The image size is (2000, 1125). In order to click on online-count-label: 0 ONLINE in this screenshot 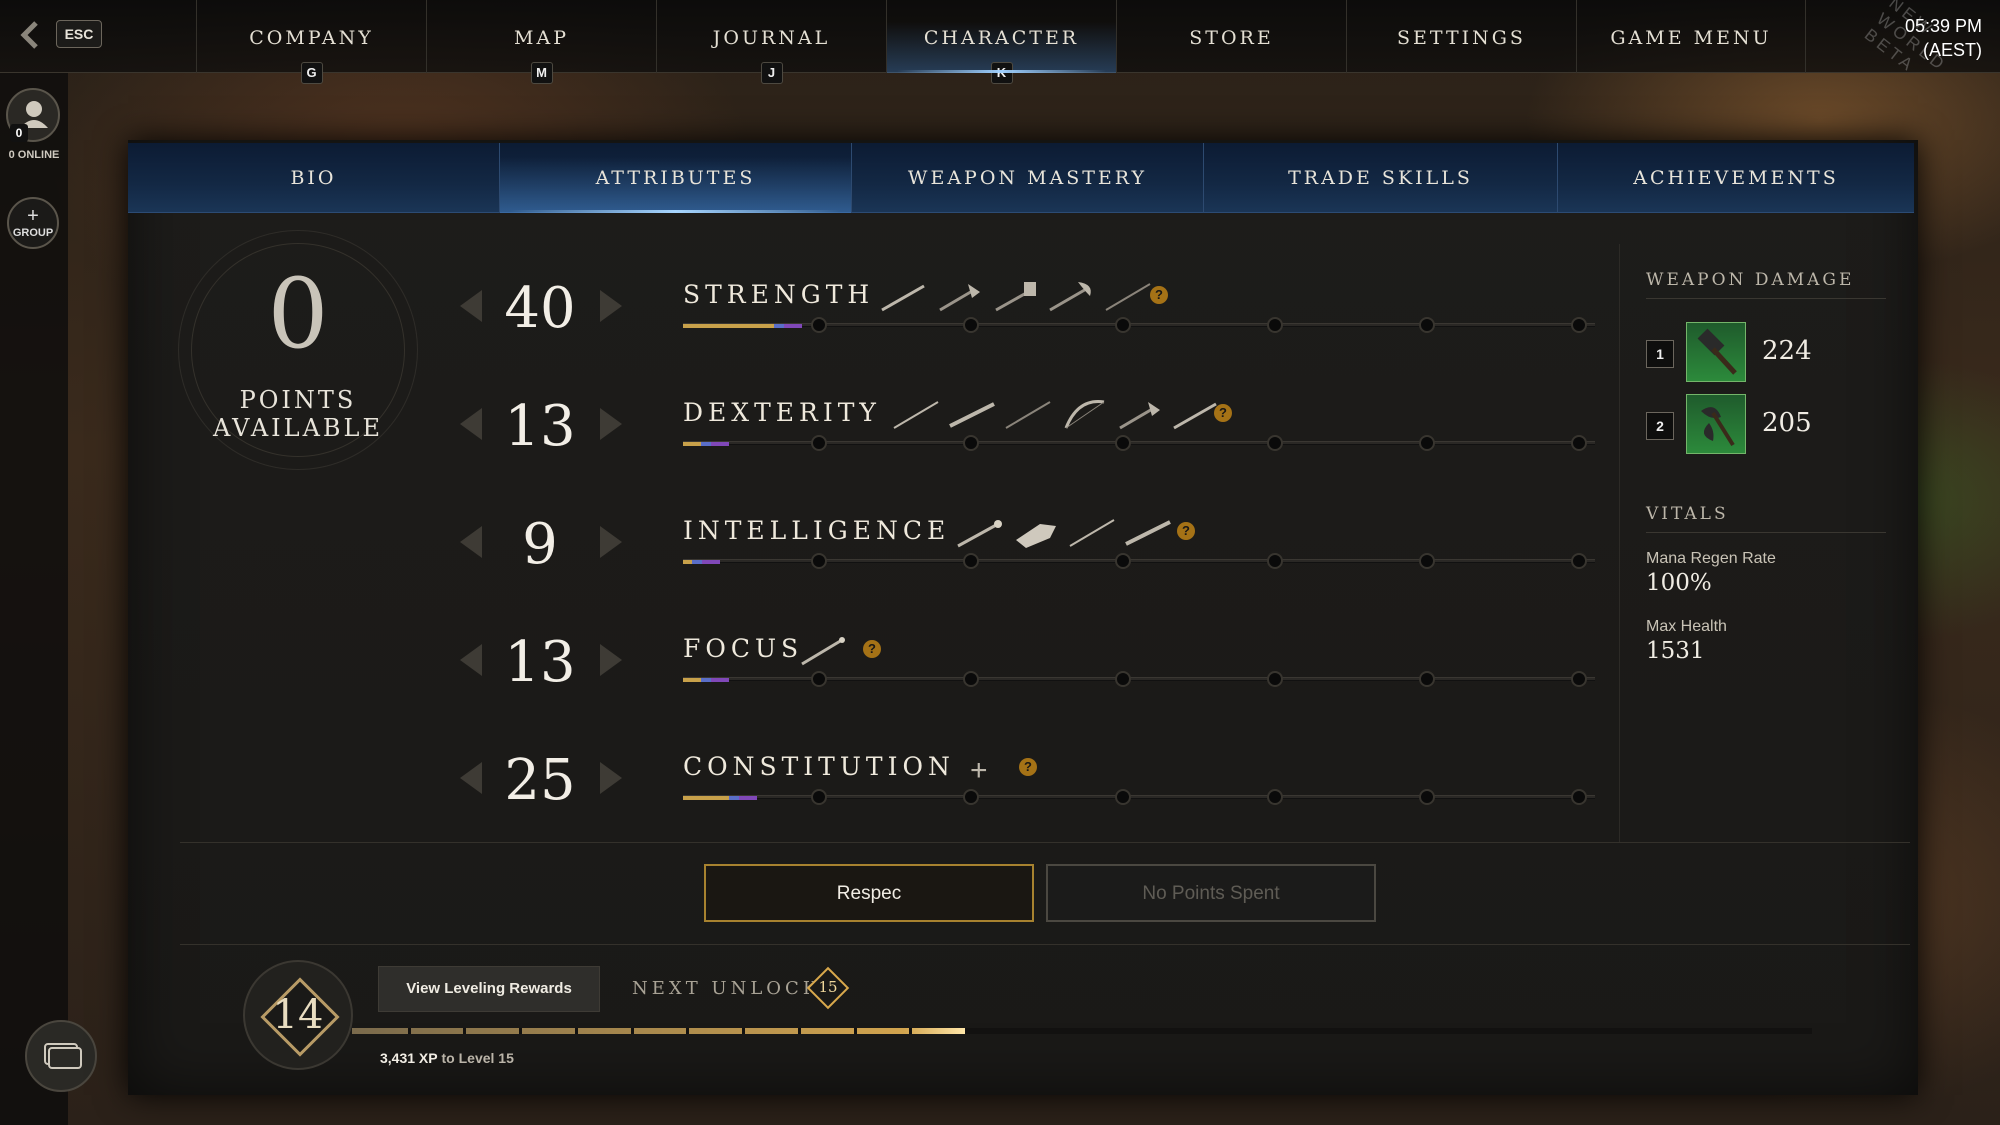, I will do `click(34, 155)`.